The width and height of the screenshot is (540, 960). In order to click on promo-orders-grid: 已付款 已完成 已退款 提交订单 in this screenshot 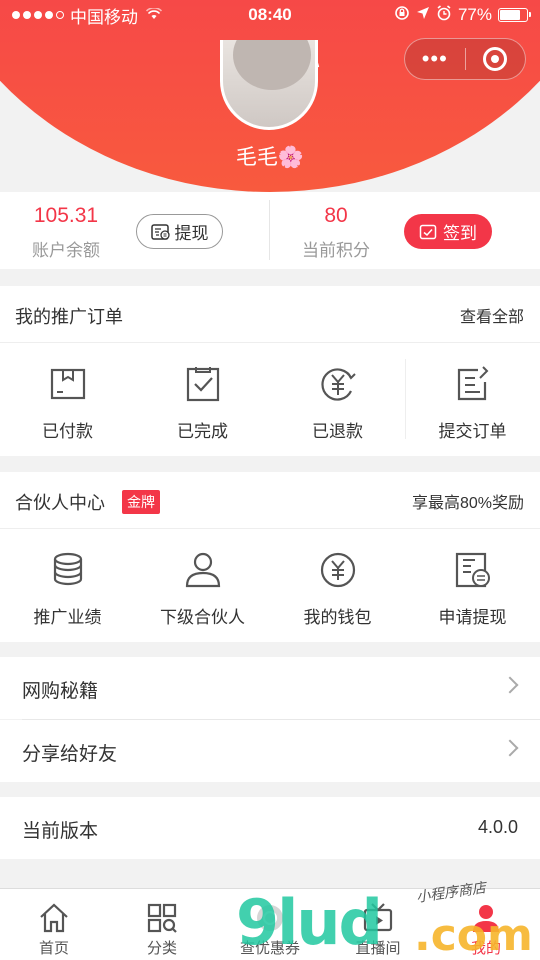, I will do `click(270, 399)`.